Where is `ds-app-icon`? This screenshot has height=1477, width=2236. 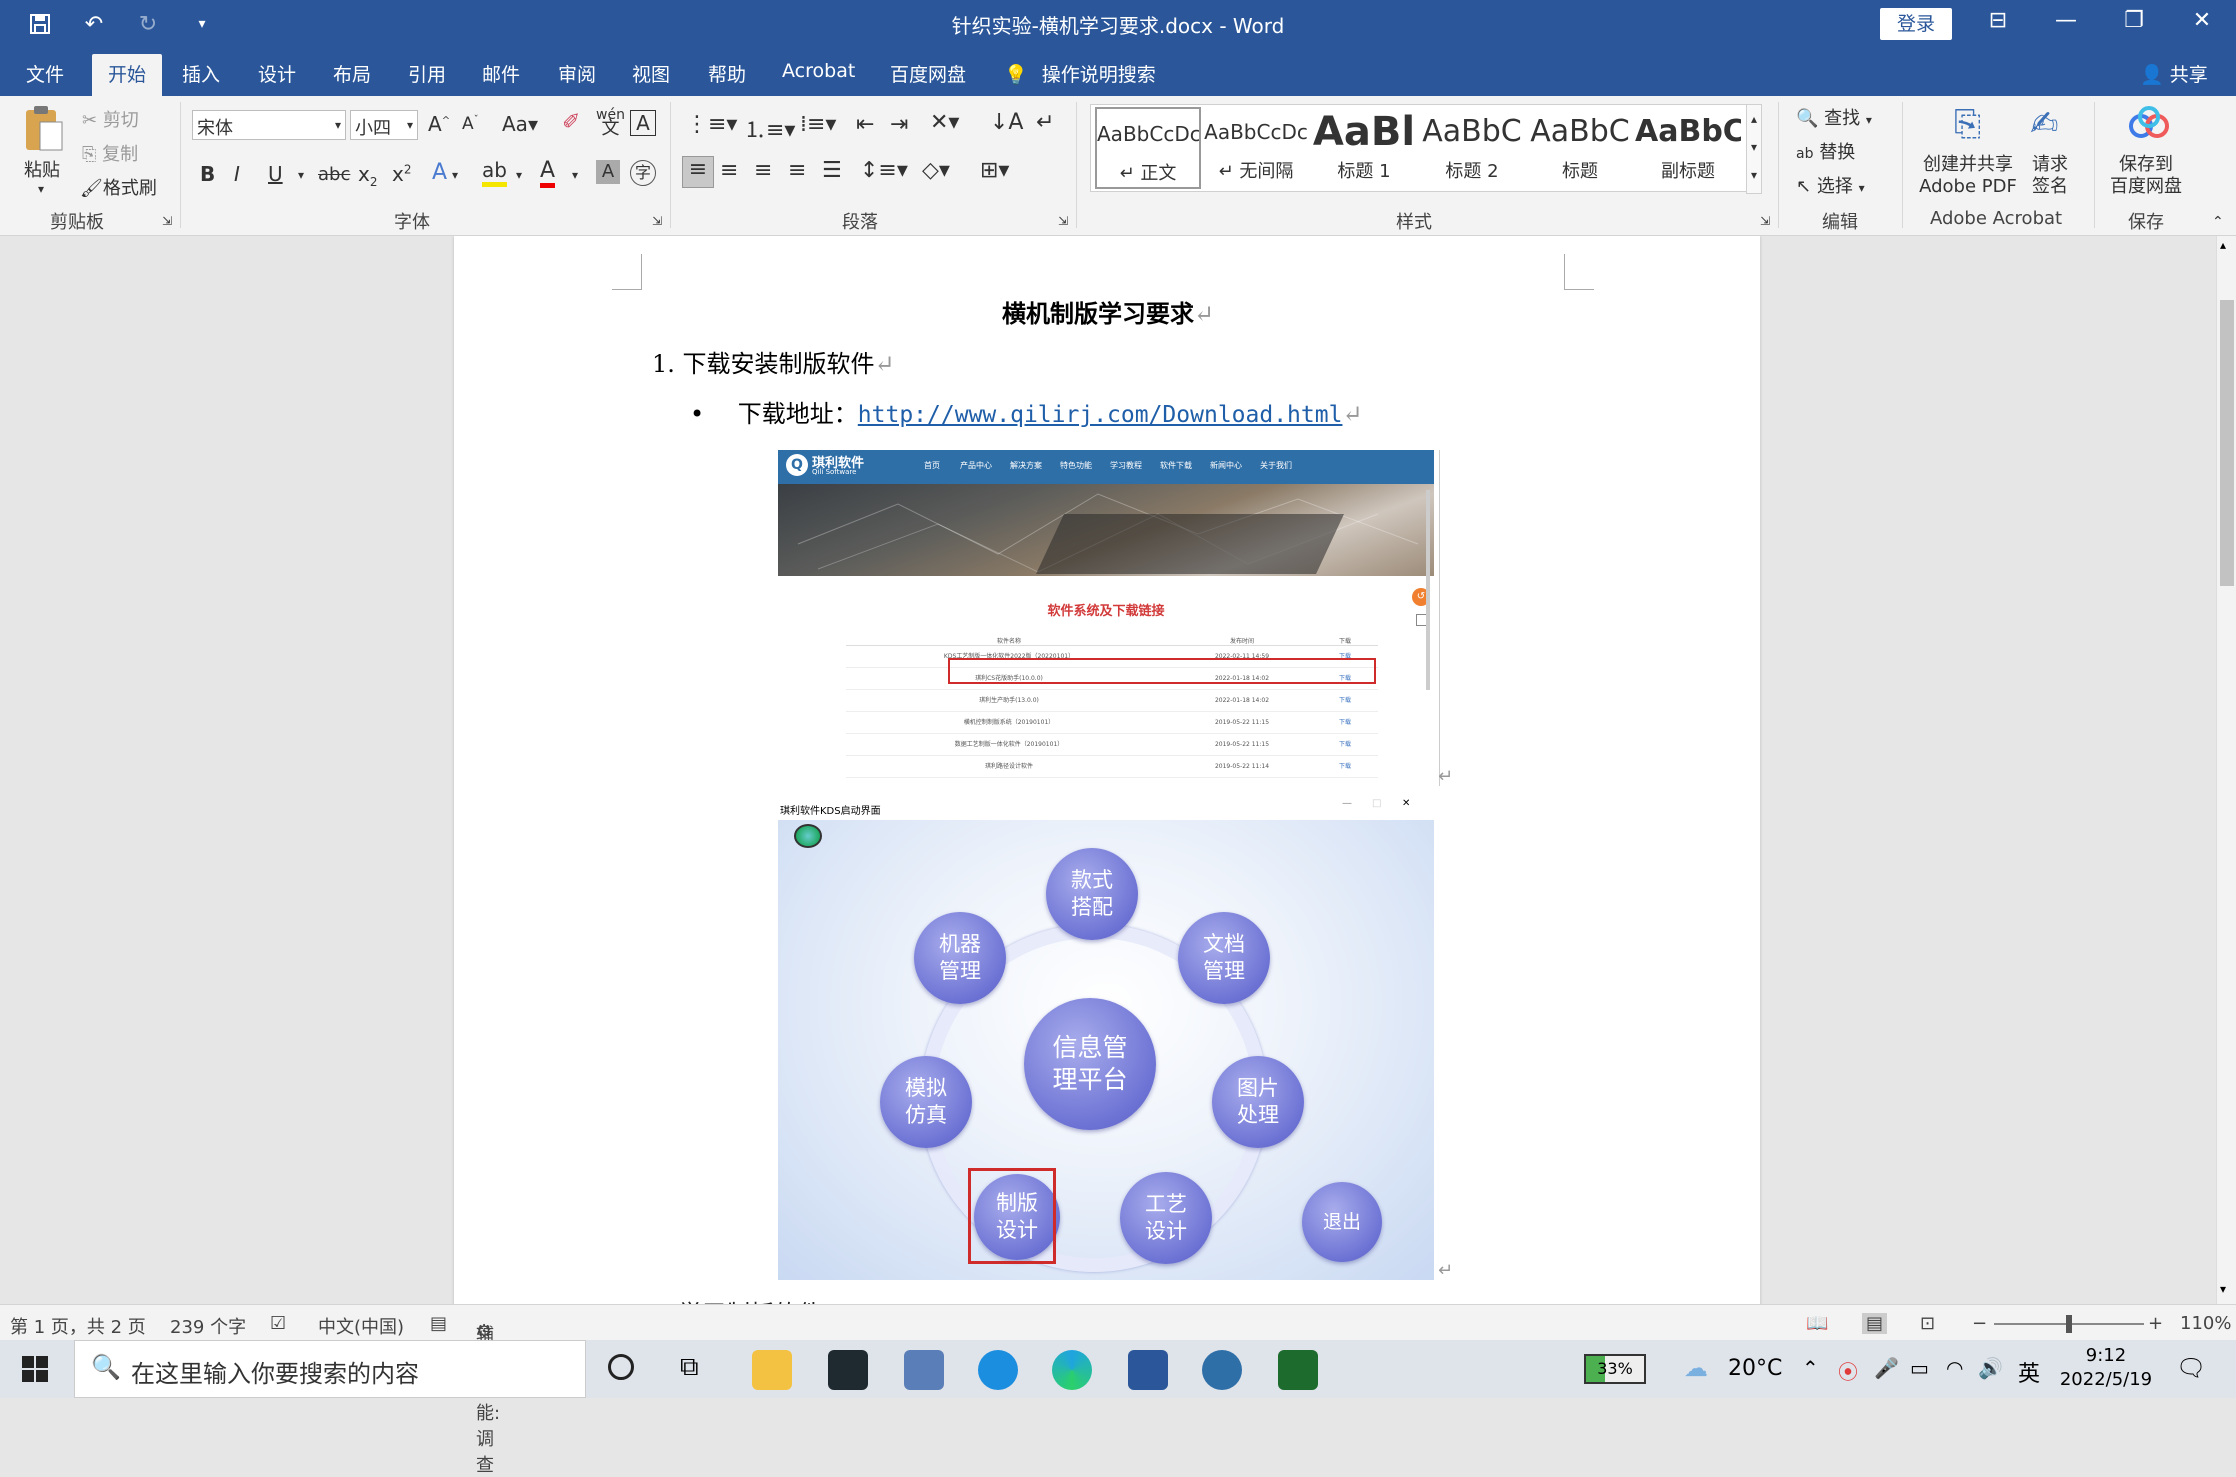
ds-app-icon is located at coordinates (1298, 1370).